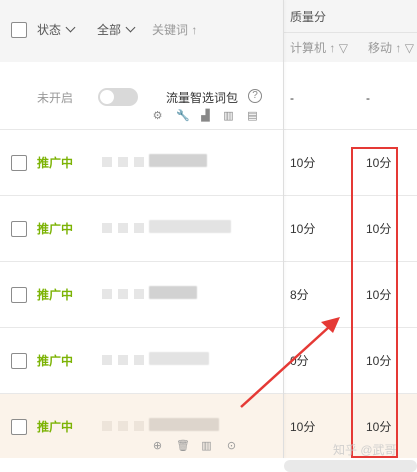 This screenshot has height=472, width=417. What do you see at coordinates (368, 98) in the screenshot?
I see `smart-mobile-score: -` at bounding box center [368, 98].